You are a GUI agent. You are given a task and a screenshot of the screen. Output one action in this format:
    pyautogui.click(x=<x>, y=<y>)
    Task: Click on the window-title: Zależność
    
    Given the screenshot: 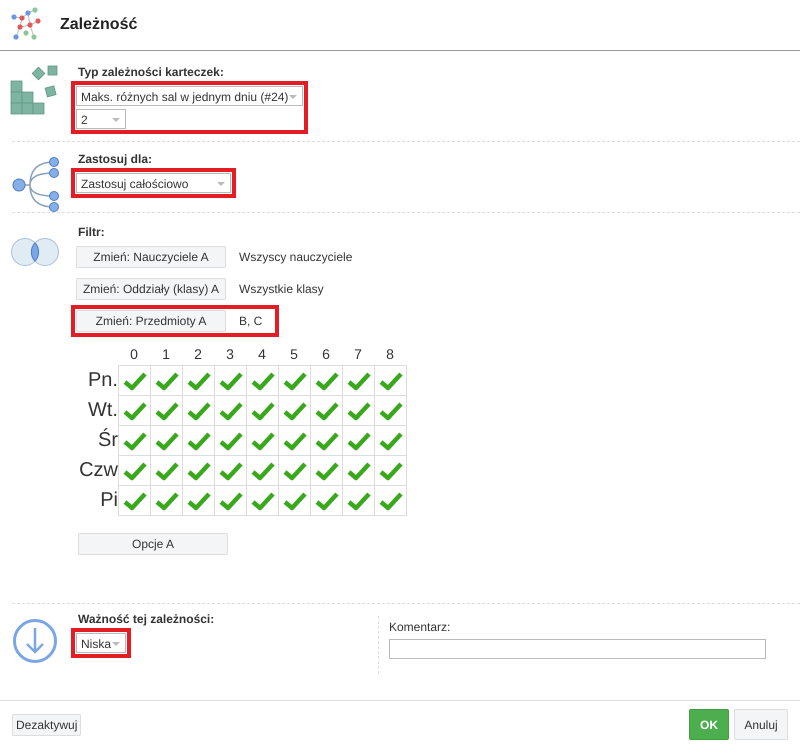 What is the action you would take?
    pyautogui.click(x=99, y=25)
    